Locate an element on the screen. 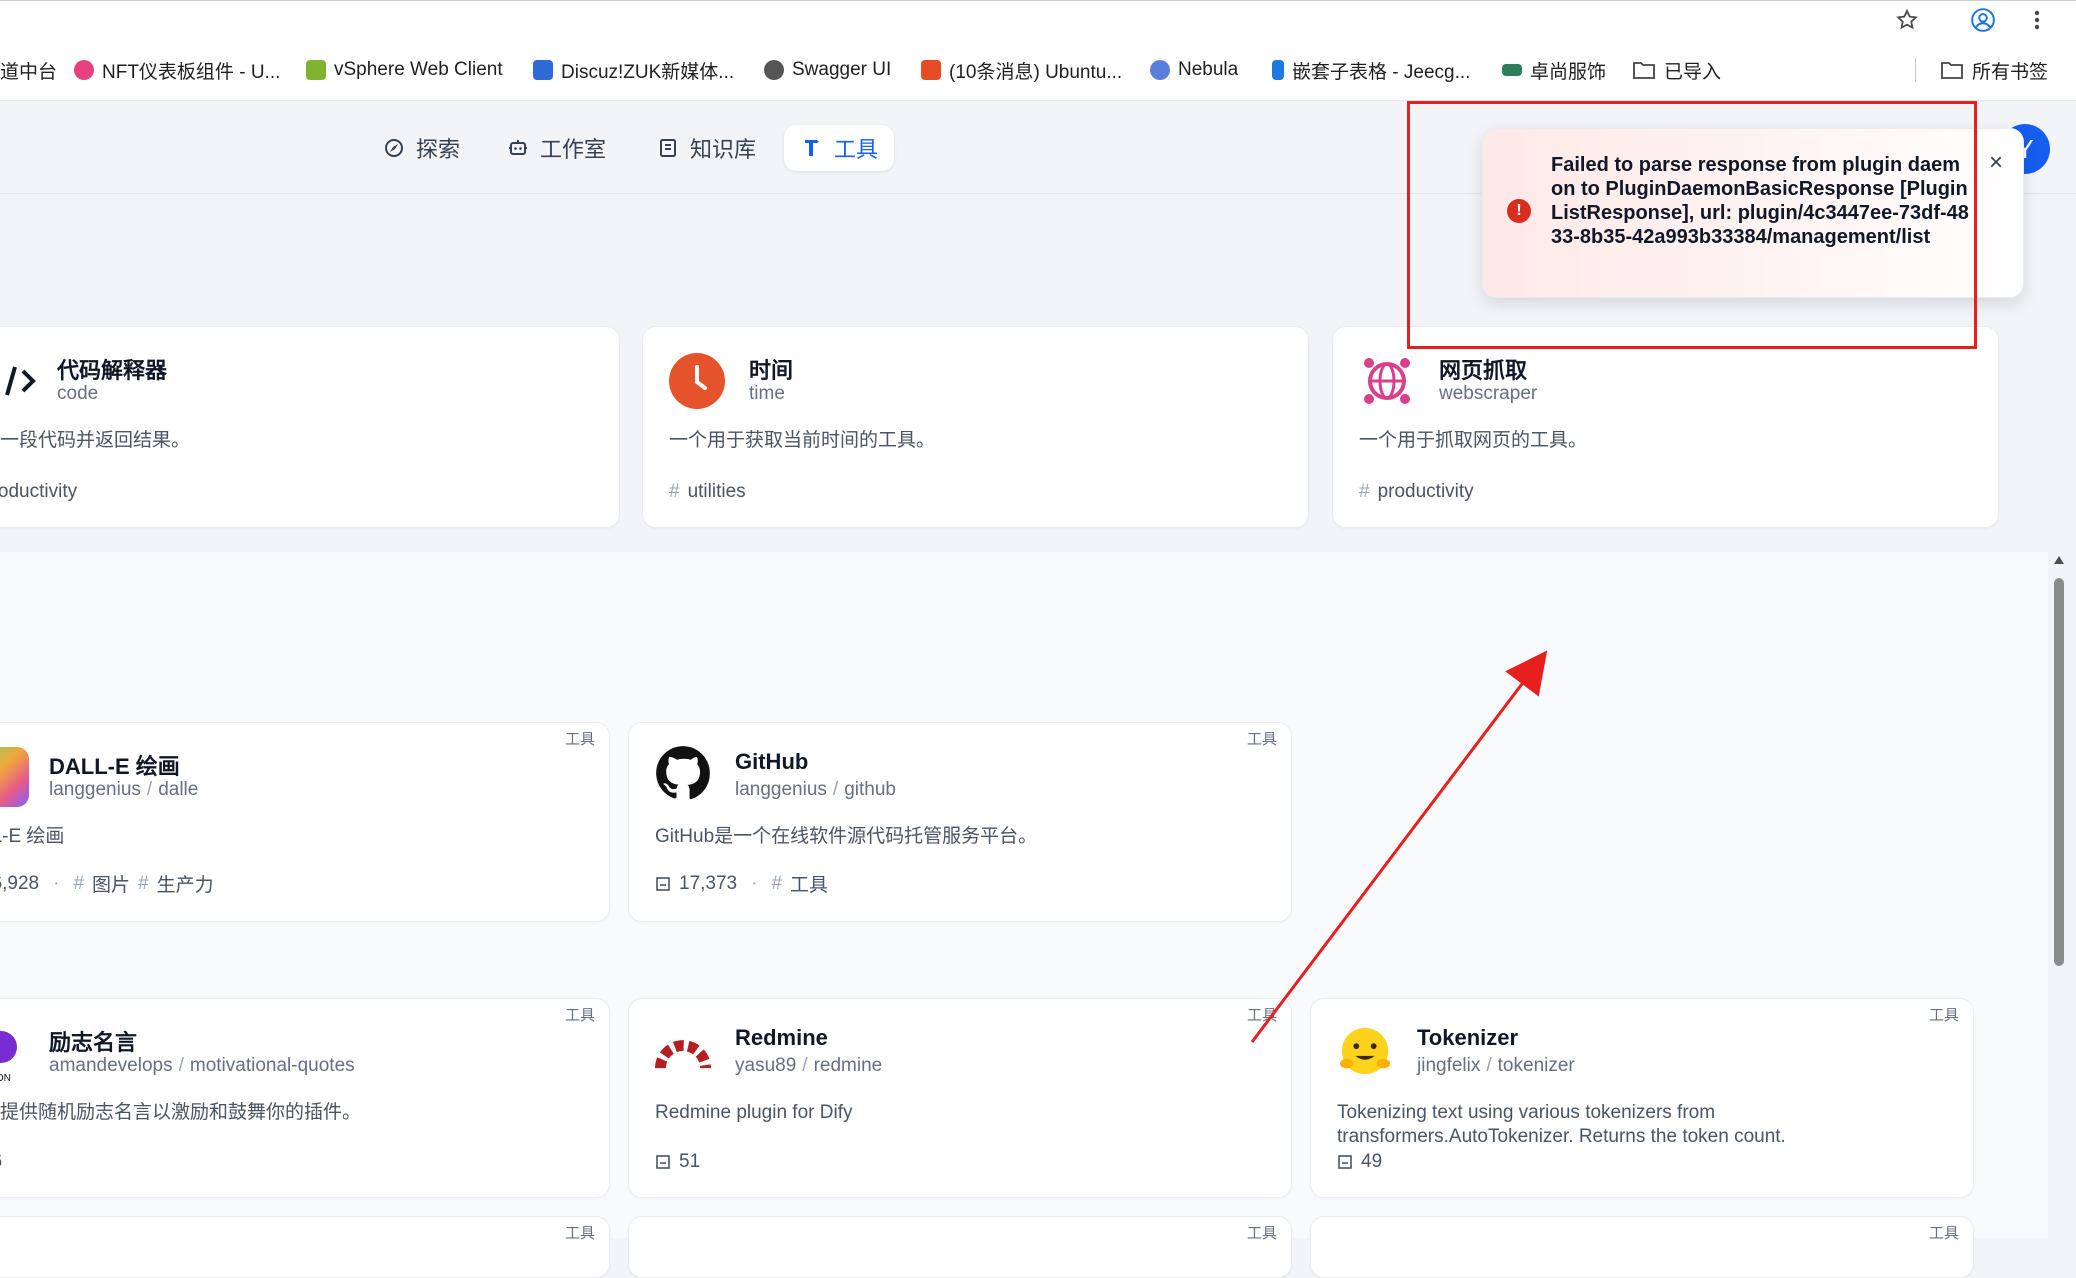 This screenshot has height=1278, width=2076. bookmark-item: vSphere Web Client is located at coordinates (404, 70).